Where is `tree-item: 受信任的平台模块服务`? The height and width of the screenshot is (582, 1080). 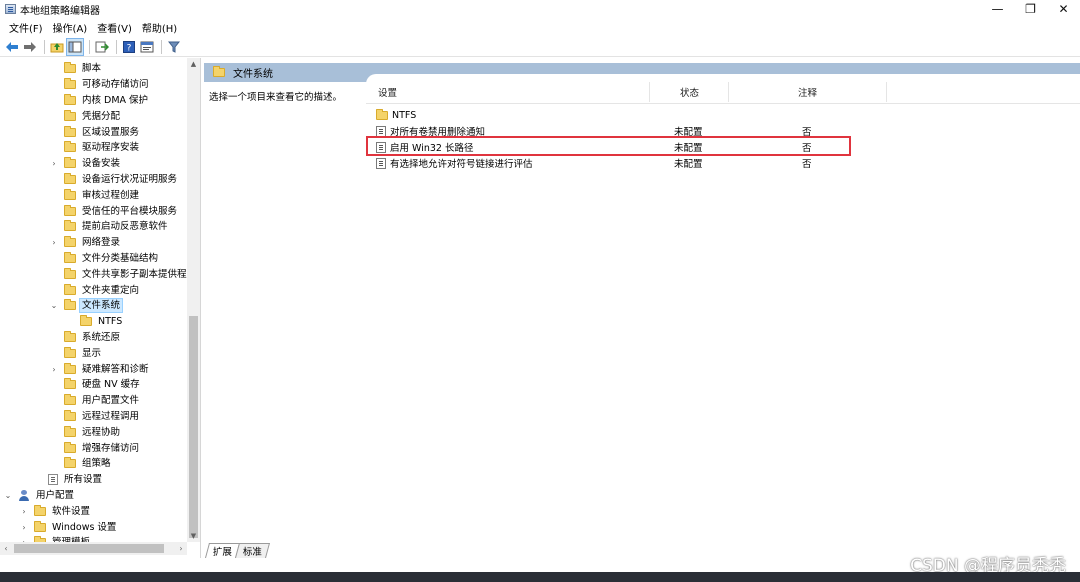
tree-item: 受信任的平台模块服务 is located at coordinates (93, 211).